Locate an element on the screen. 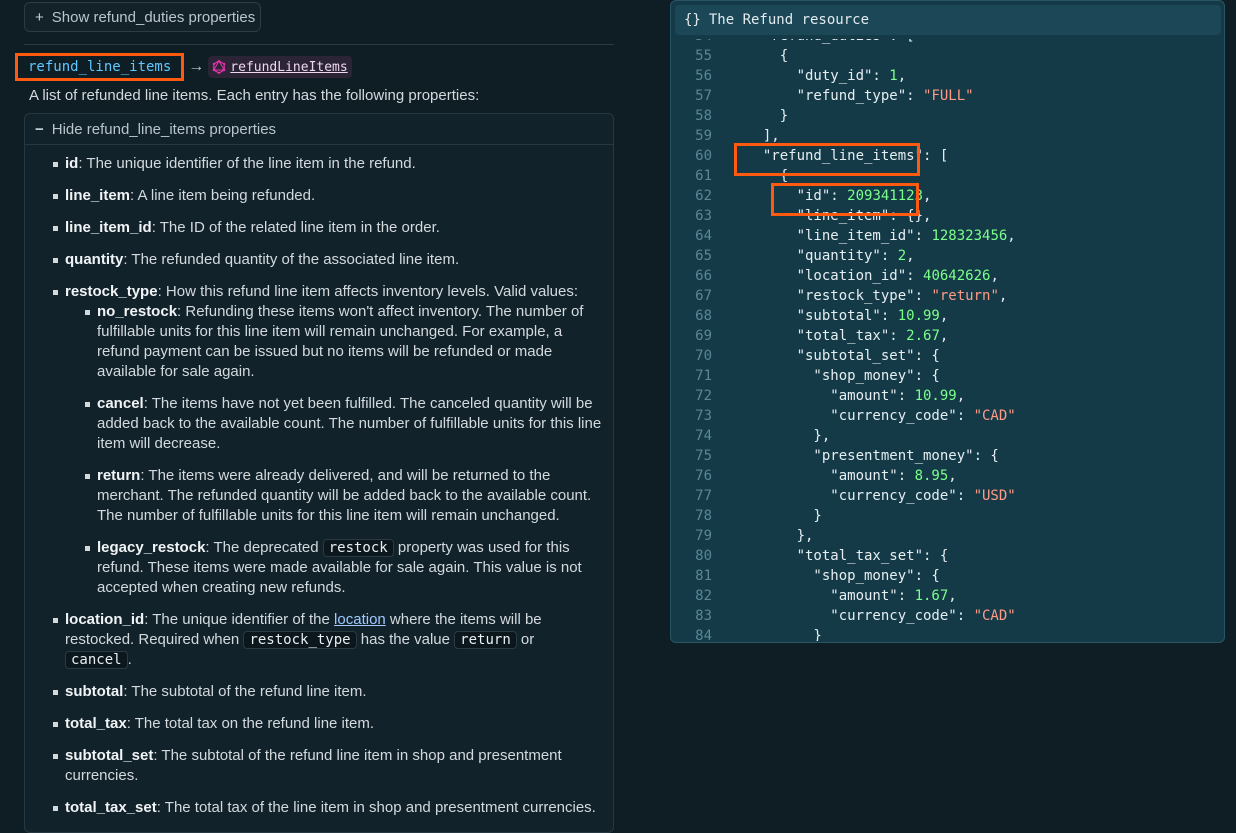 This screenshot has height=833, width=1236. code-line: 61 { is located at coordinates (843, 176).